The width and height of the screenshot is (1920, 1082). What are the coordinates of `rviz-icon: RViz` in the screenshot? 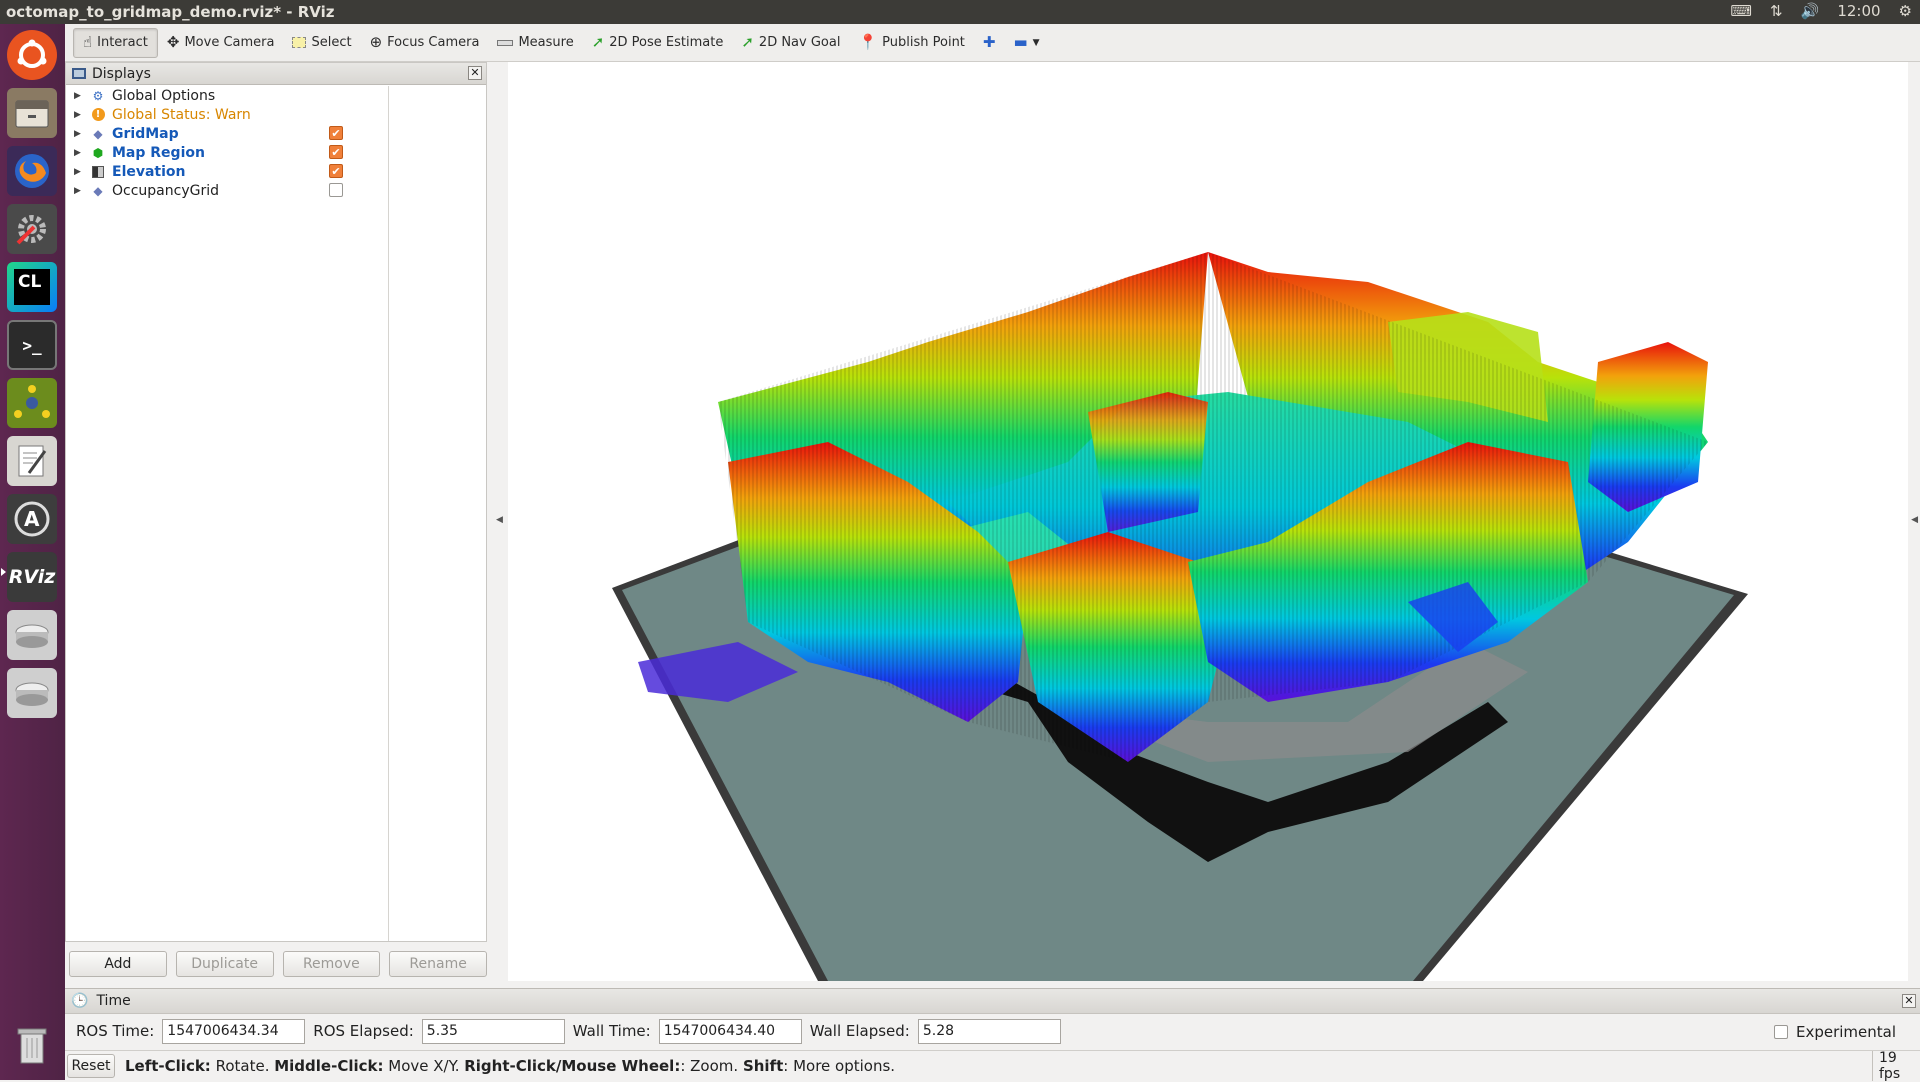 It's located at (32, 577).